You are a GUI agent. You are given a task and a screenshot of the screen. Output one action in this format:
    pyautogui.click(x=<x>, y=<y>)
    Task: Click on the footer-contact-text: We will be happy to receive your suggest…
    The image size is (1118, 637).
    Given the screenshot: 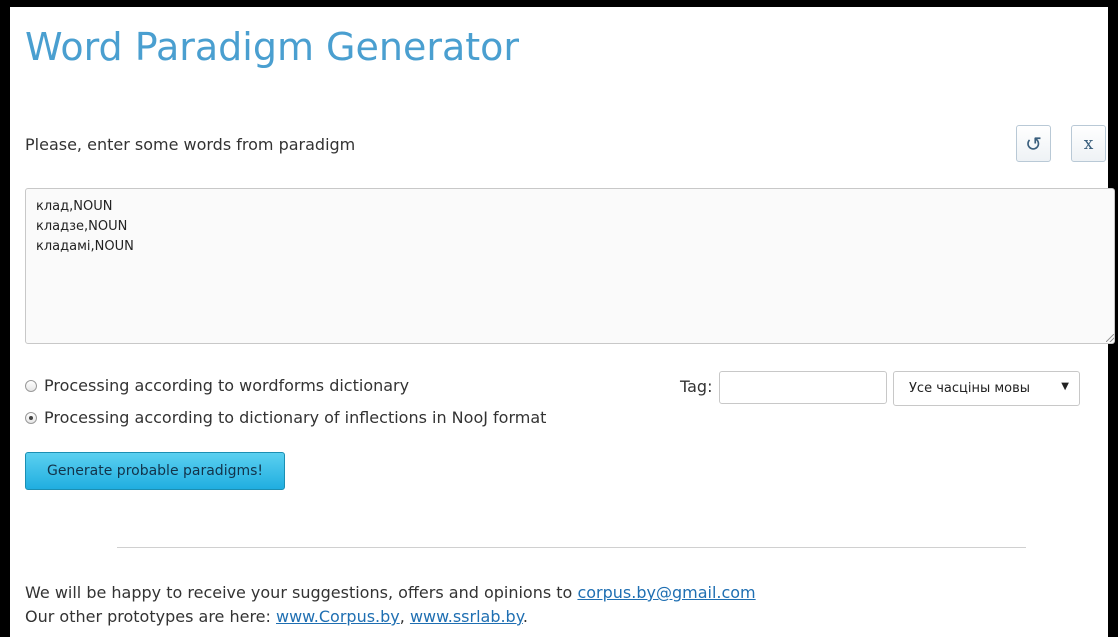 What is the action you would take?
    pyautogui.click(x=301, y=592)
    